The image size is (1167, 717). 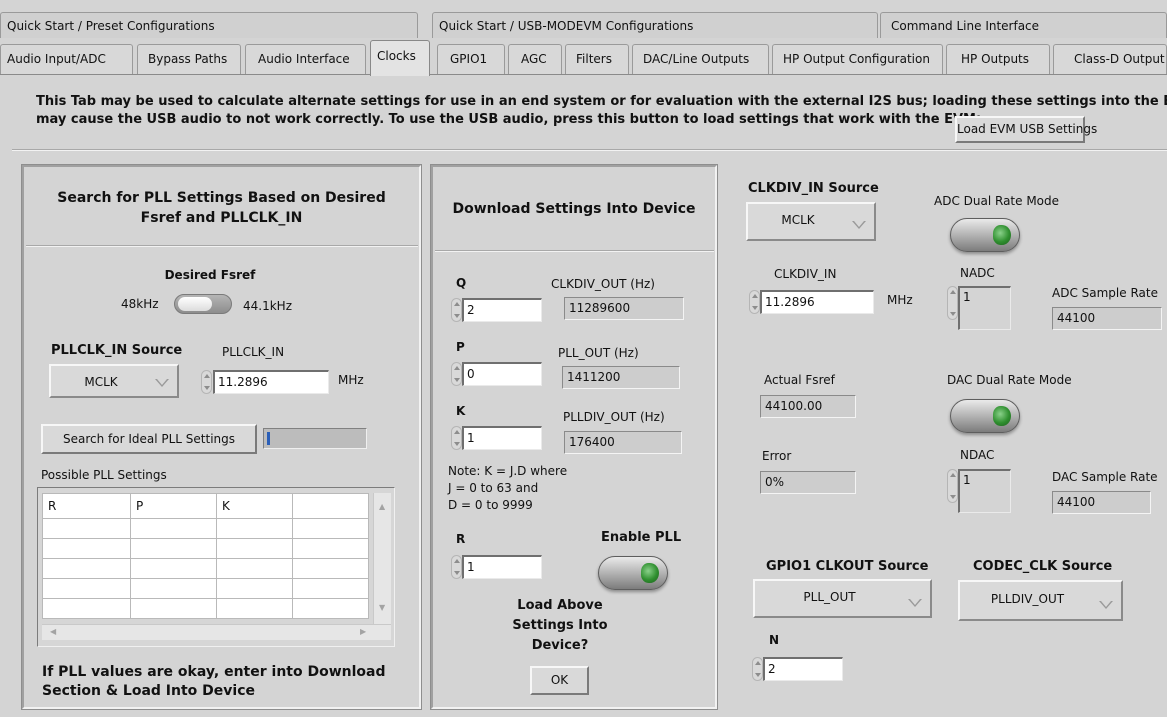 What do you see at coordinates (1043, 566) in the screenshot?
I see `codec-clk-source-label: CODEC_CLK Source` at bounding box center [1043, 566].